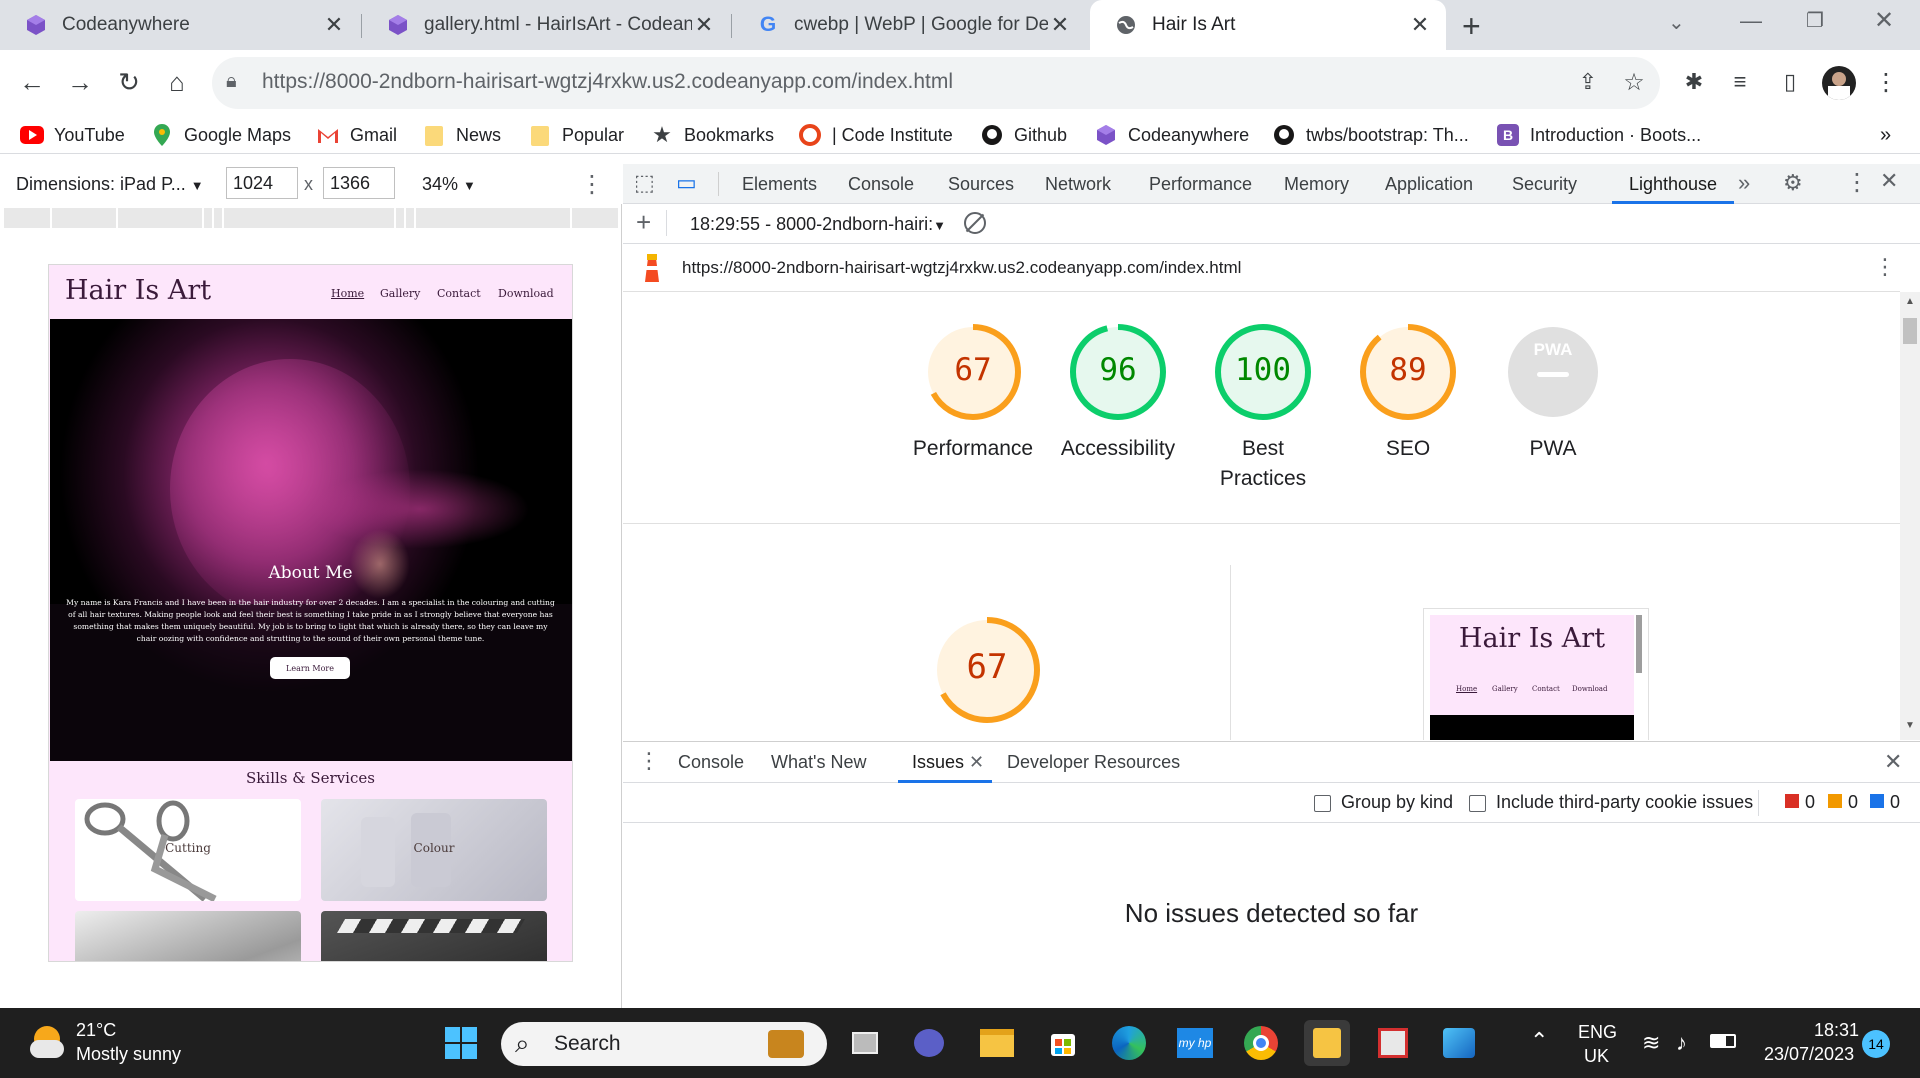 This screenshot has width=1920, height=1078. Describe the element at coordinates (1790, 82) in the screenshot. I see `side-panel-icon: ▯` at that location.